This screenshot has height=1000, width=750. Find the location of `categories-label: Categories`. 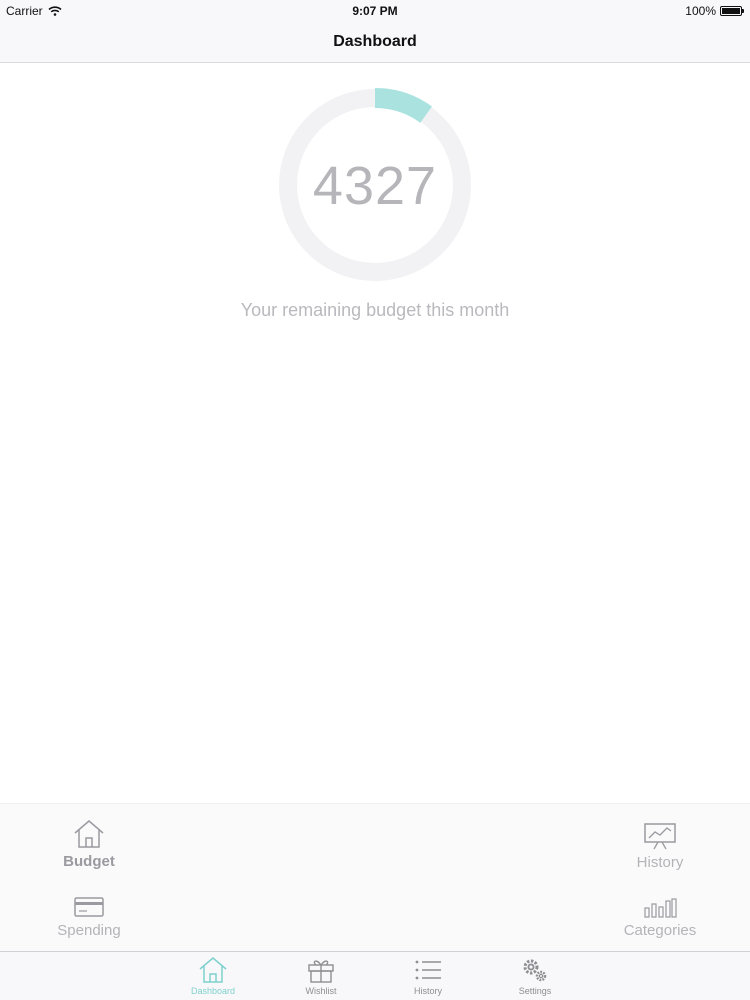

categories-label: Categories is located at coordinates (660, 930).